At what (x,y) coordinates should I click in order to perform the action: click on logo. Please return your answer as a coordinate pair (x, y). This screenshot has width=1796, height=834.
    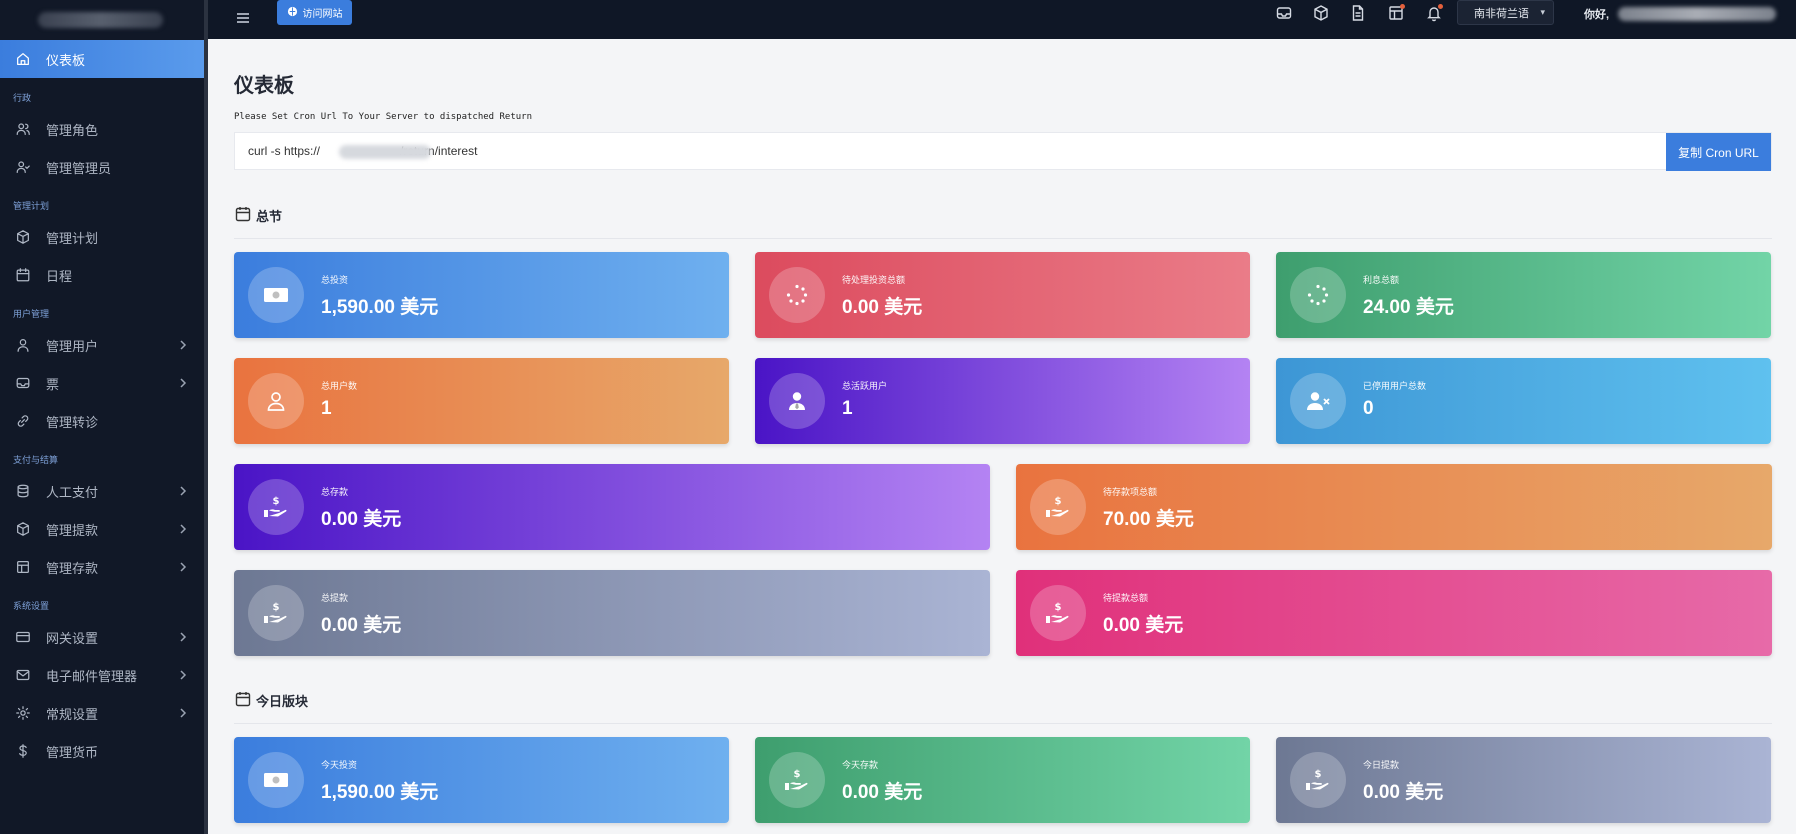
    Looking at the image, I should click on (102, 19).